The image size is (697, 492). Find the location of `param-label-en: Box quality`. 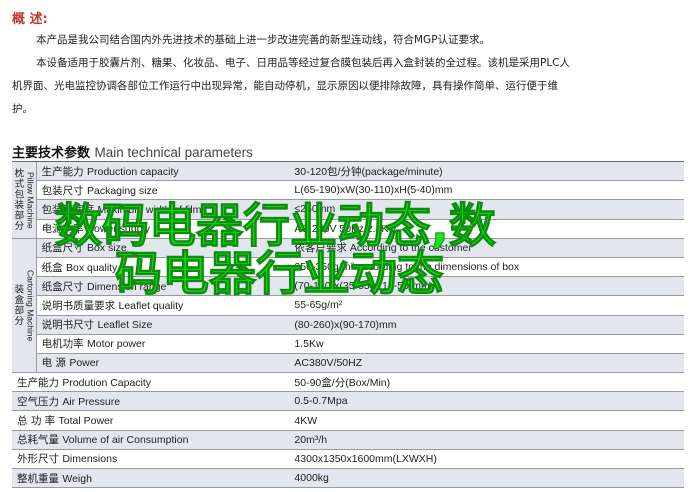

param-label-en: Box quality is located at coordinates (91, 267).